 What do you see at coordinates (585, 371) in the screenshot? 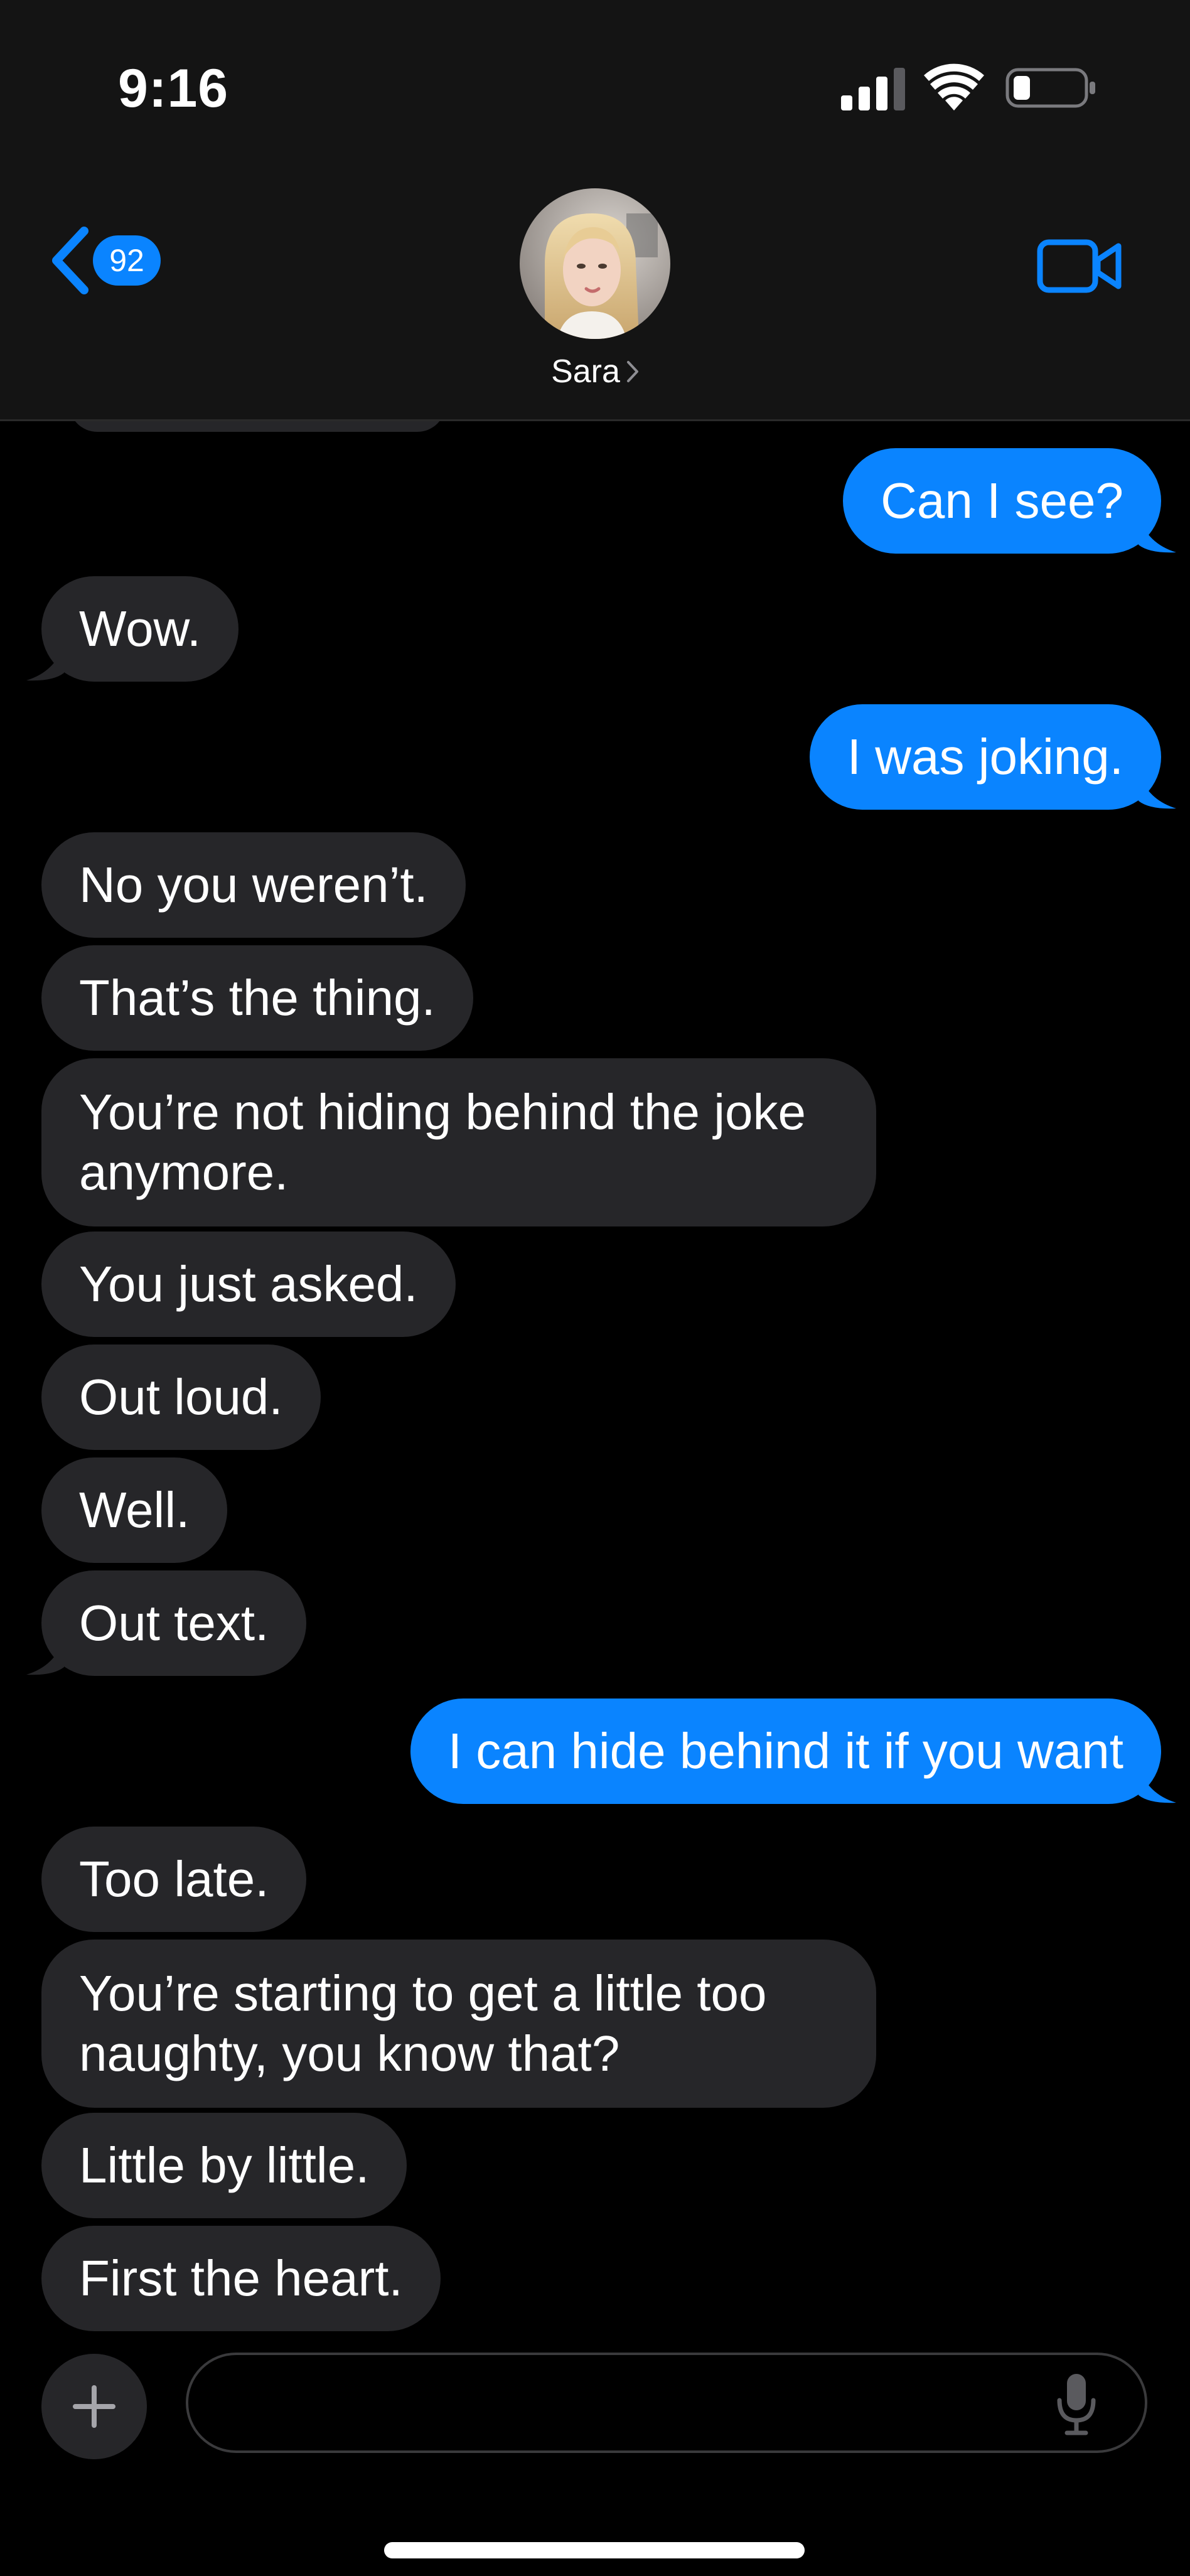
I see `contact-name: Sara` at bounding box center [585, 371].